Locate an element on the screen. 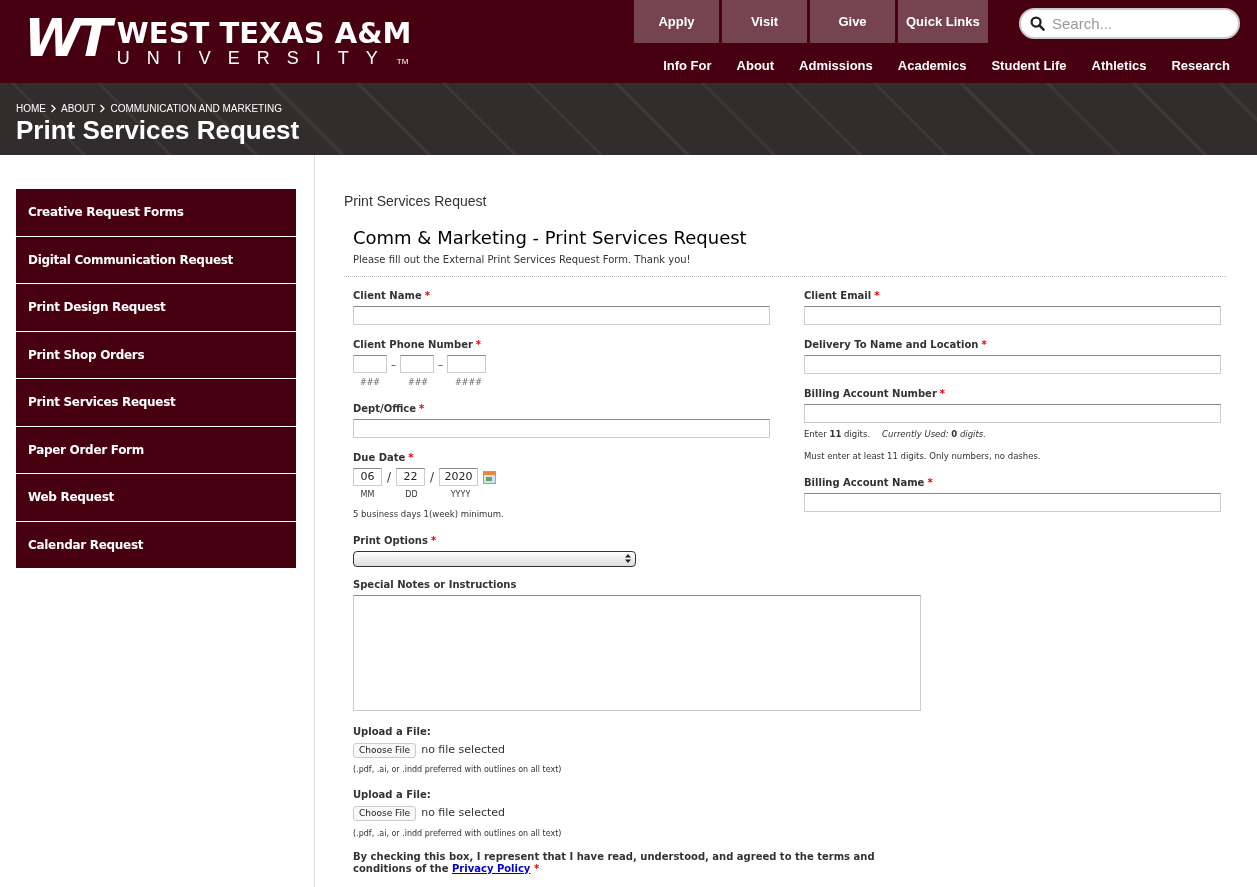 This screenshot has height=887, width=1257. field-label: Client Name is located at coordinates (387, 296).